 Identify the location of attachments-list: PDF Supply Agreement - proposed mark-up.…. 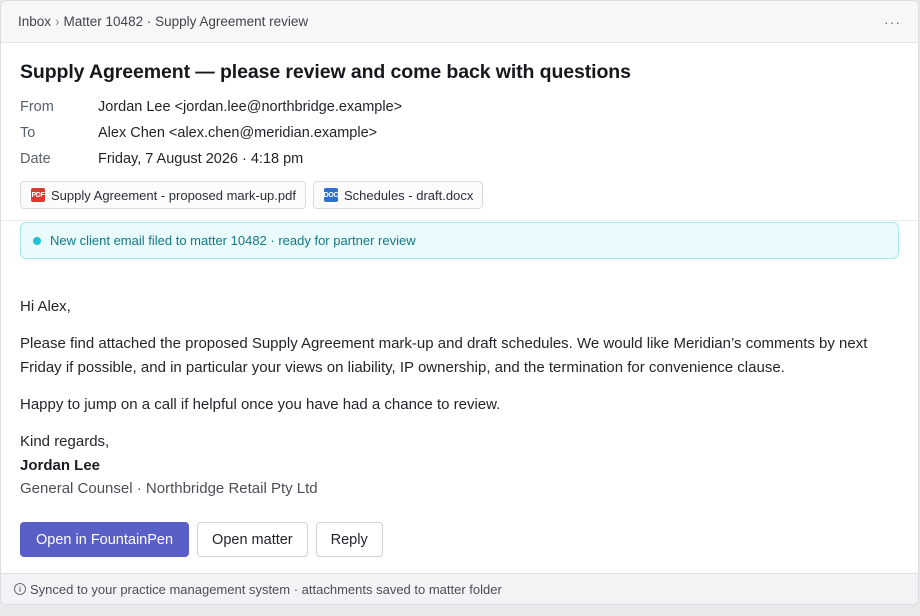
(459, 195).